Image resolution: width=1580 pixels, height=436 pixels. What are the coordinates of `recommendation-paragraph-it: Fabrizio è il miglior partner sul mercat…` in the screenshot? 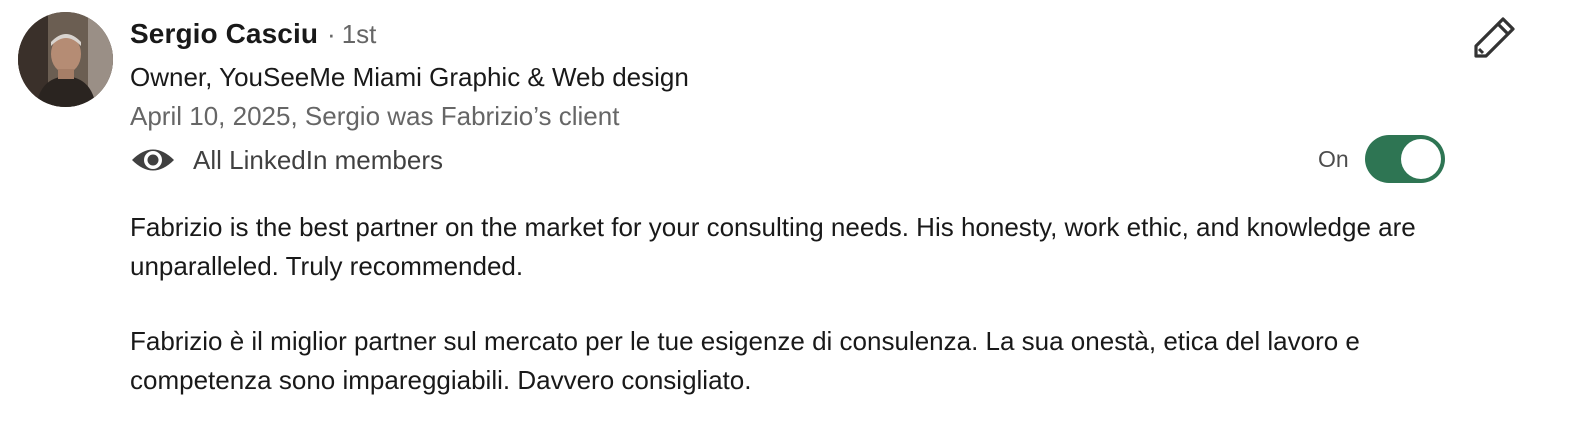 It's located at (745, 360).